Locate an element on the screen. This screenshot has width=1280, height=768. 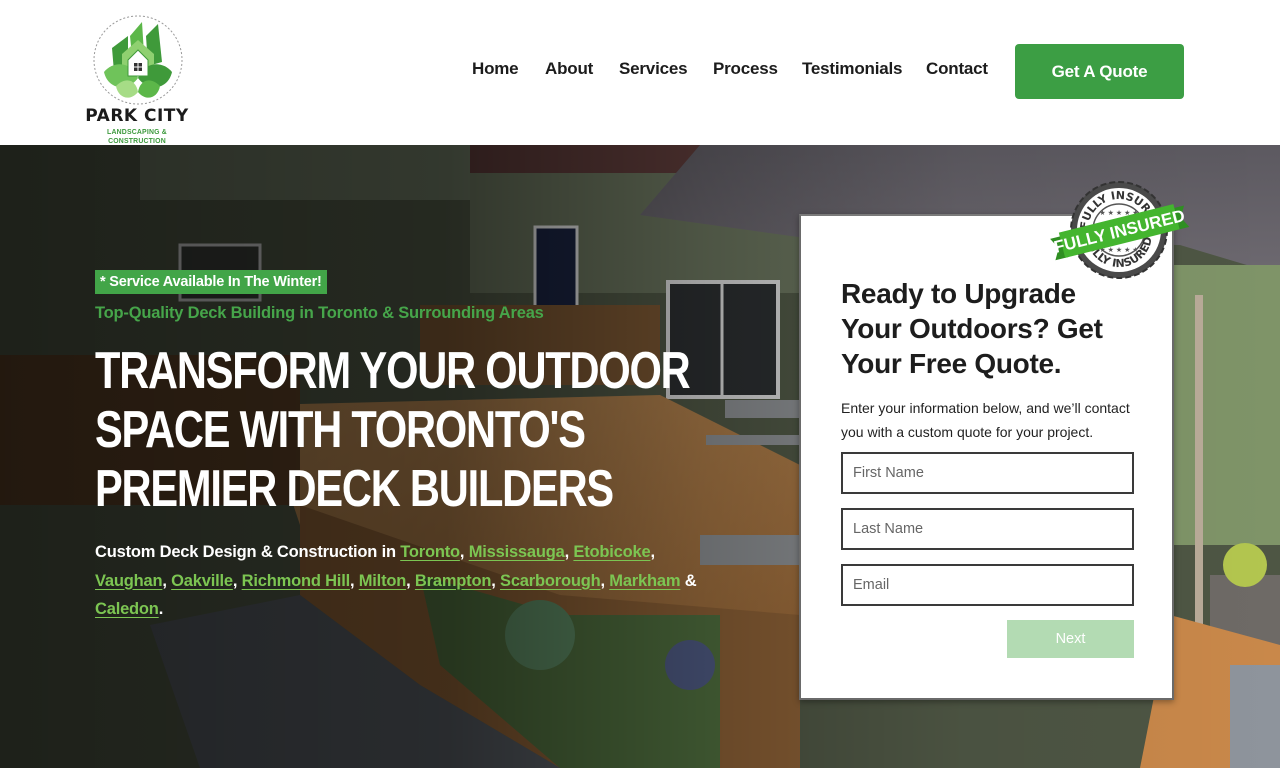
city-link-brampton: Brampton is located at coordinates (453, 581).